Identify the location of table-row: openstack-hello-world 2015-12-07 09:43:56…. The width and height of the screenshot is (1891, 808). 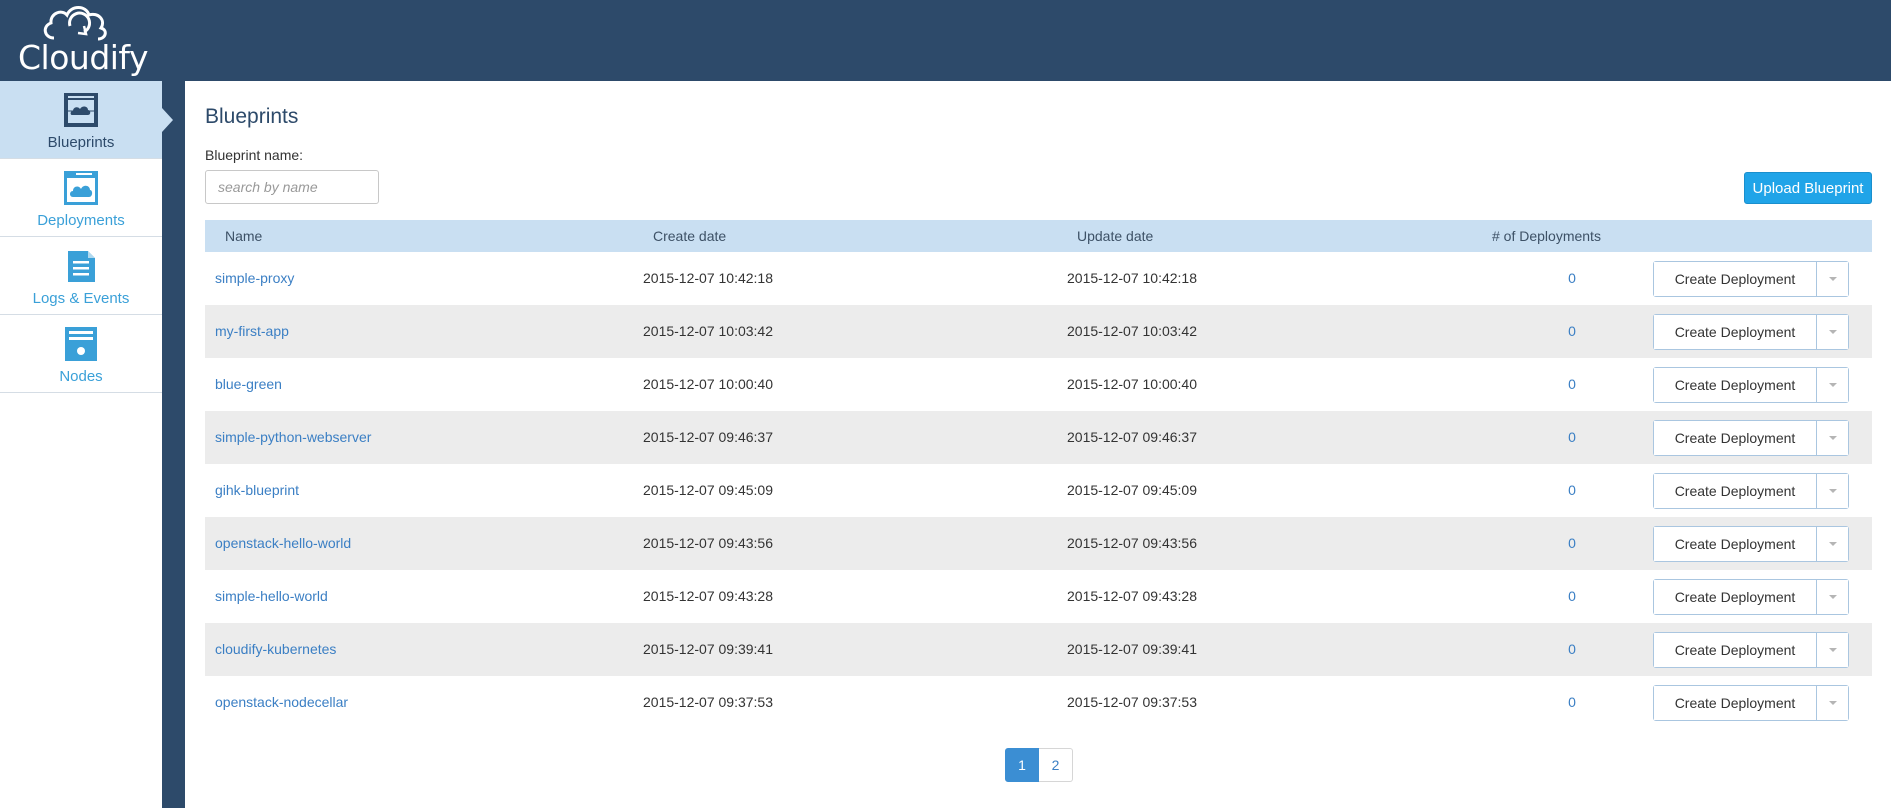
(1038, 543).